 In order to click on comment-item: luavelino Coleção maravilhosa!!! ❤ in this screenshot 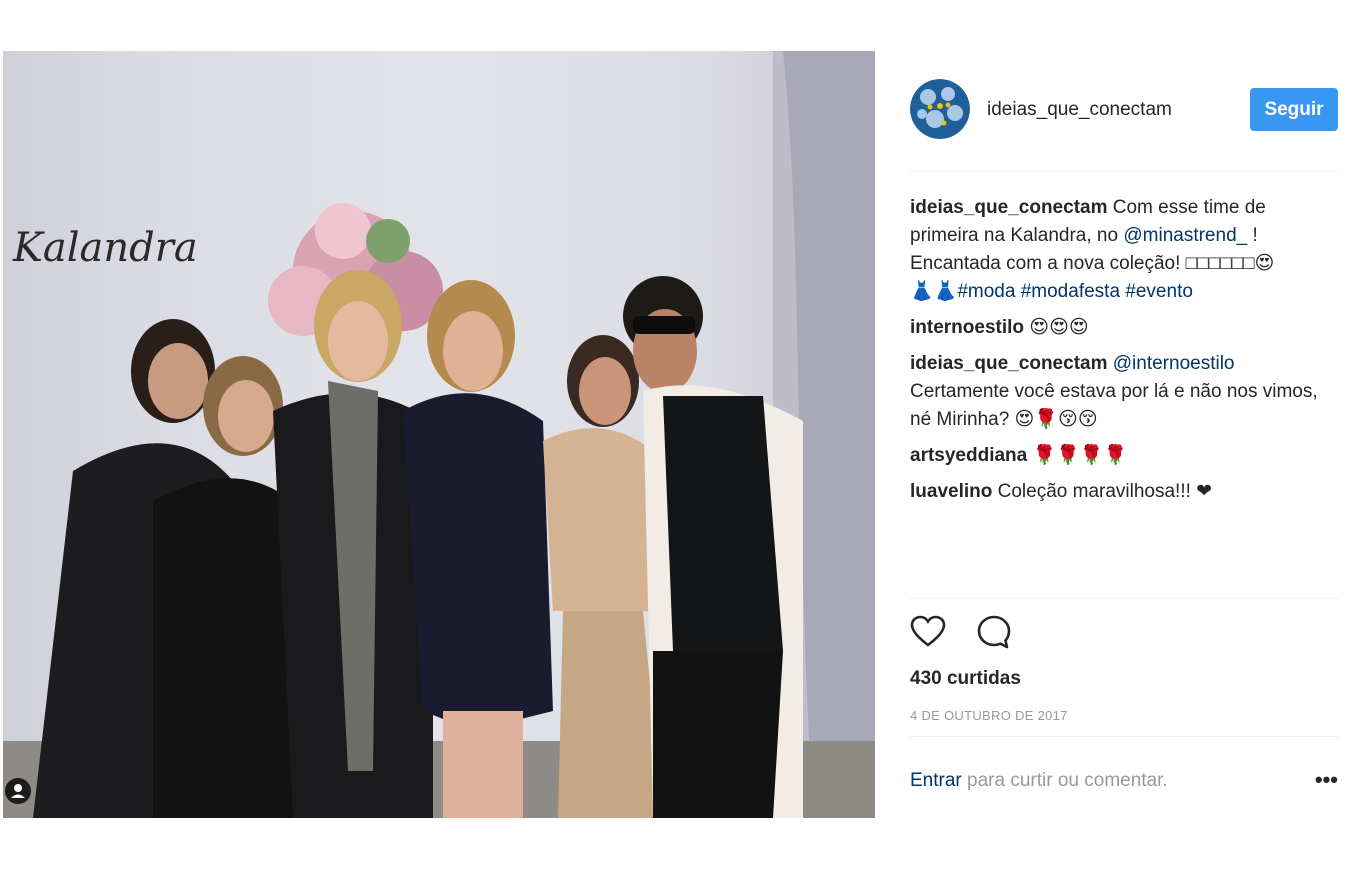, I will do `click(1124, 492)`.